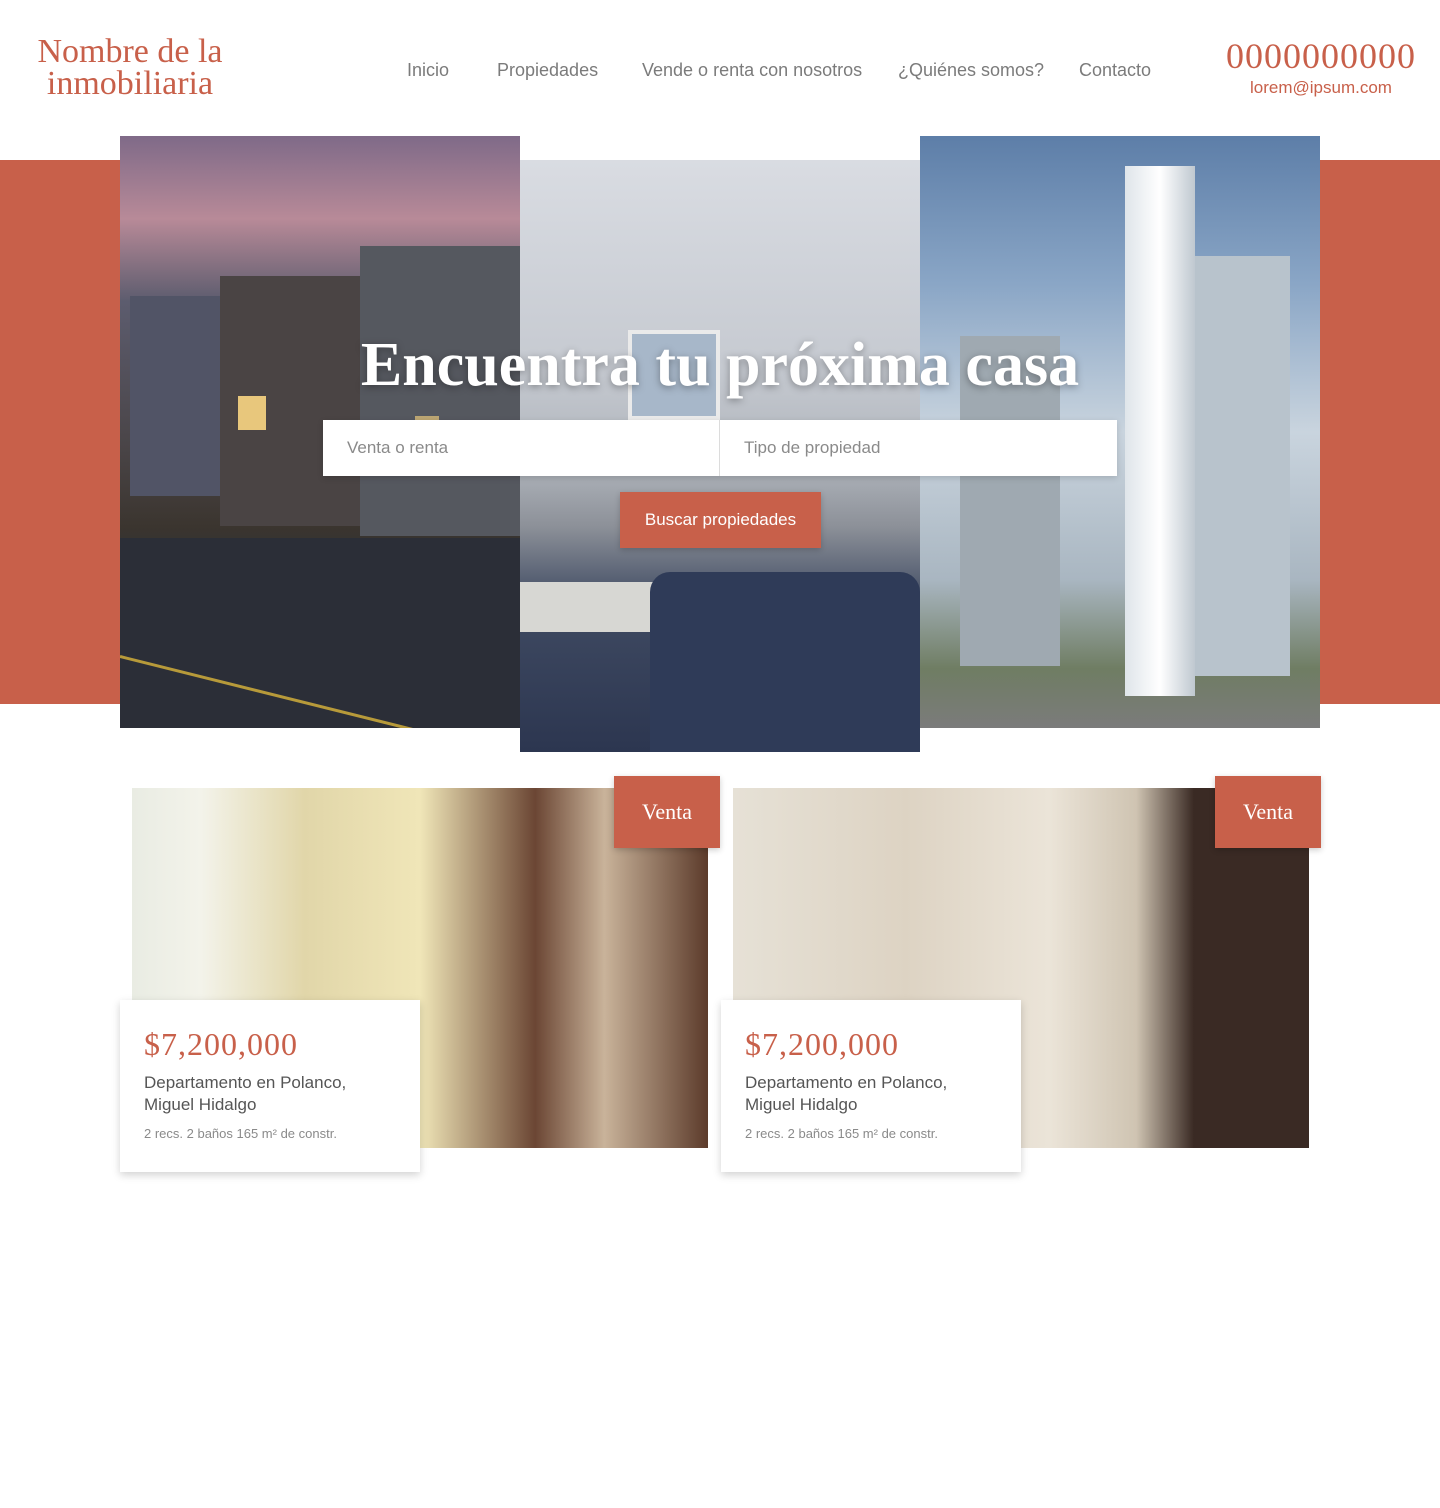 Image resolution: width=1440 pixels, height=1508 pixels. Describe the element at coordinates (521, 448) in the screenshot. I see `sale-or-rent-field` at that location.